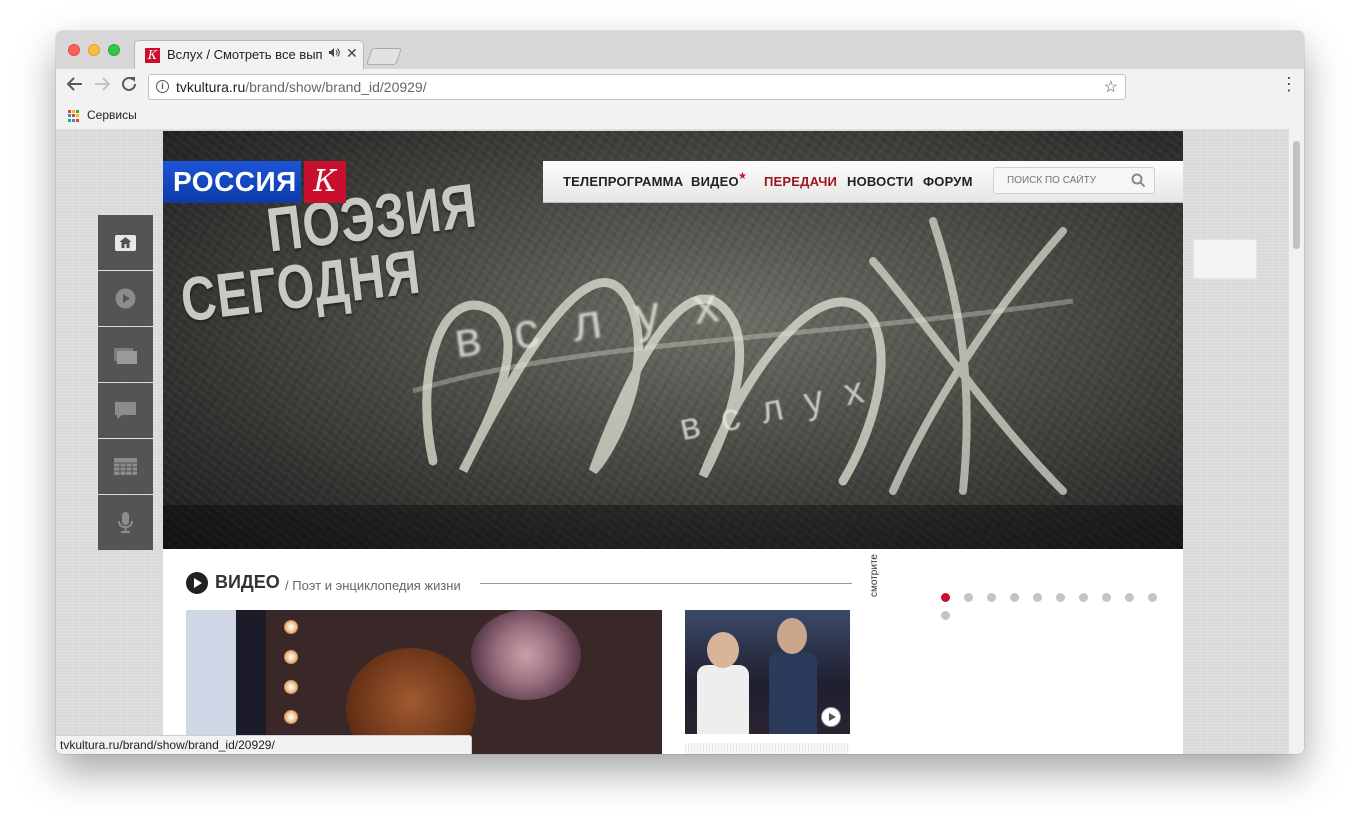 This screenshot has width=1360, height=834. I want to click on sidebar-home-button, so click(125, 242).